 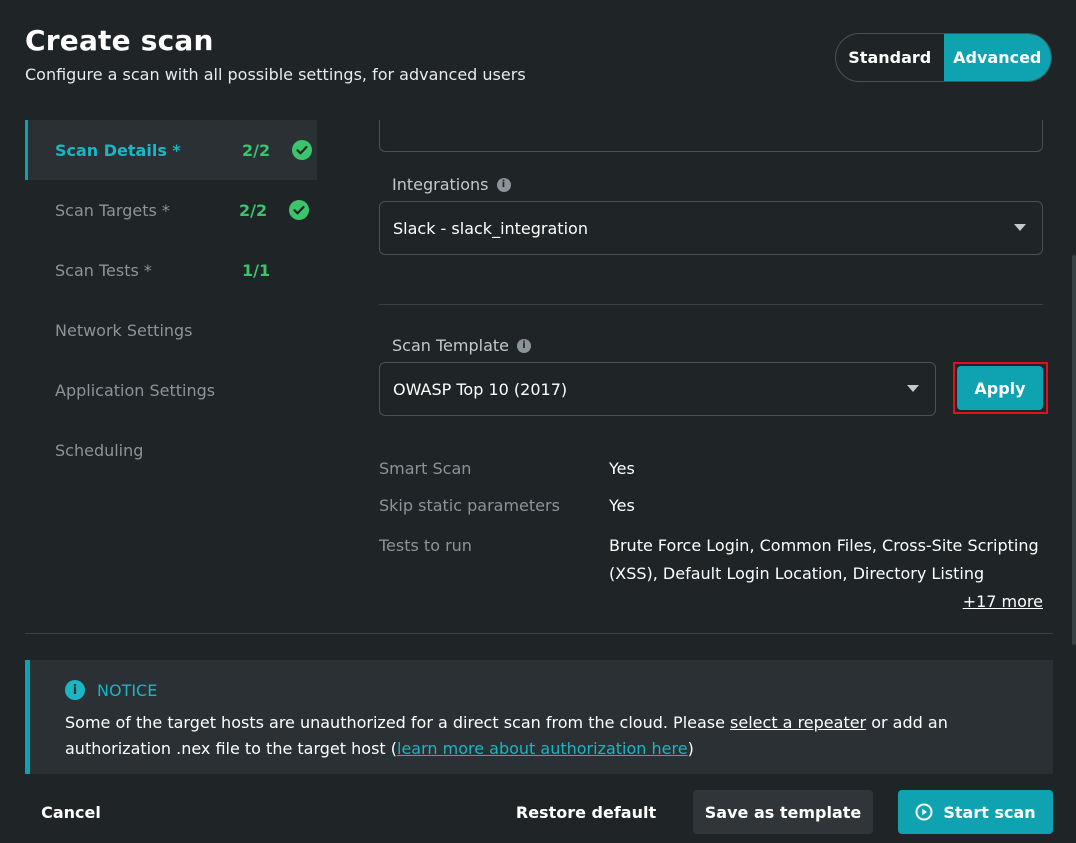 I want to click on tests-to-run-key: Tests to run, so click(x=425, y=545).